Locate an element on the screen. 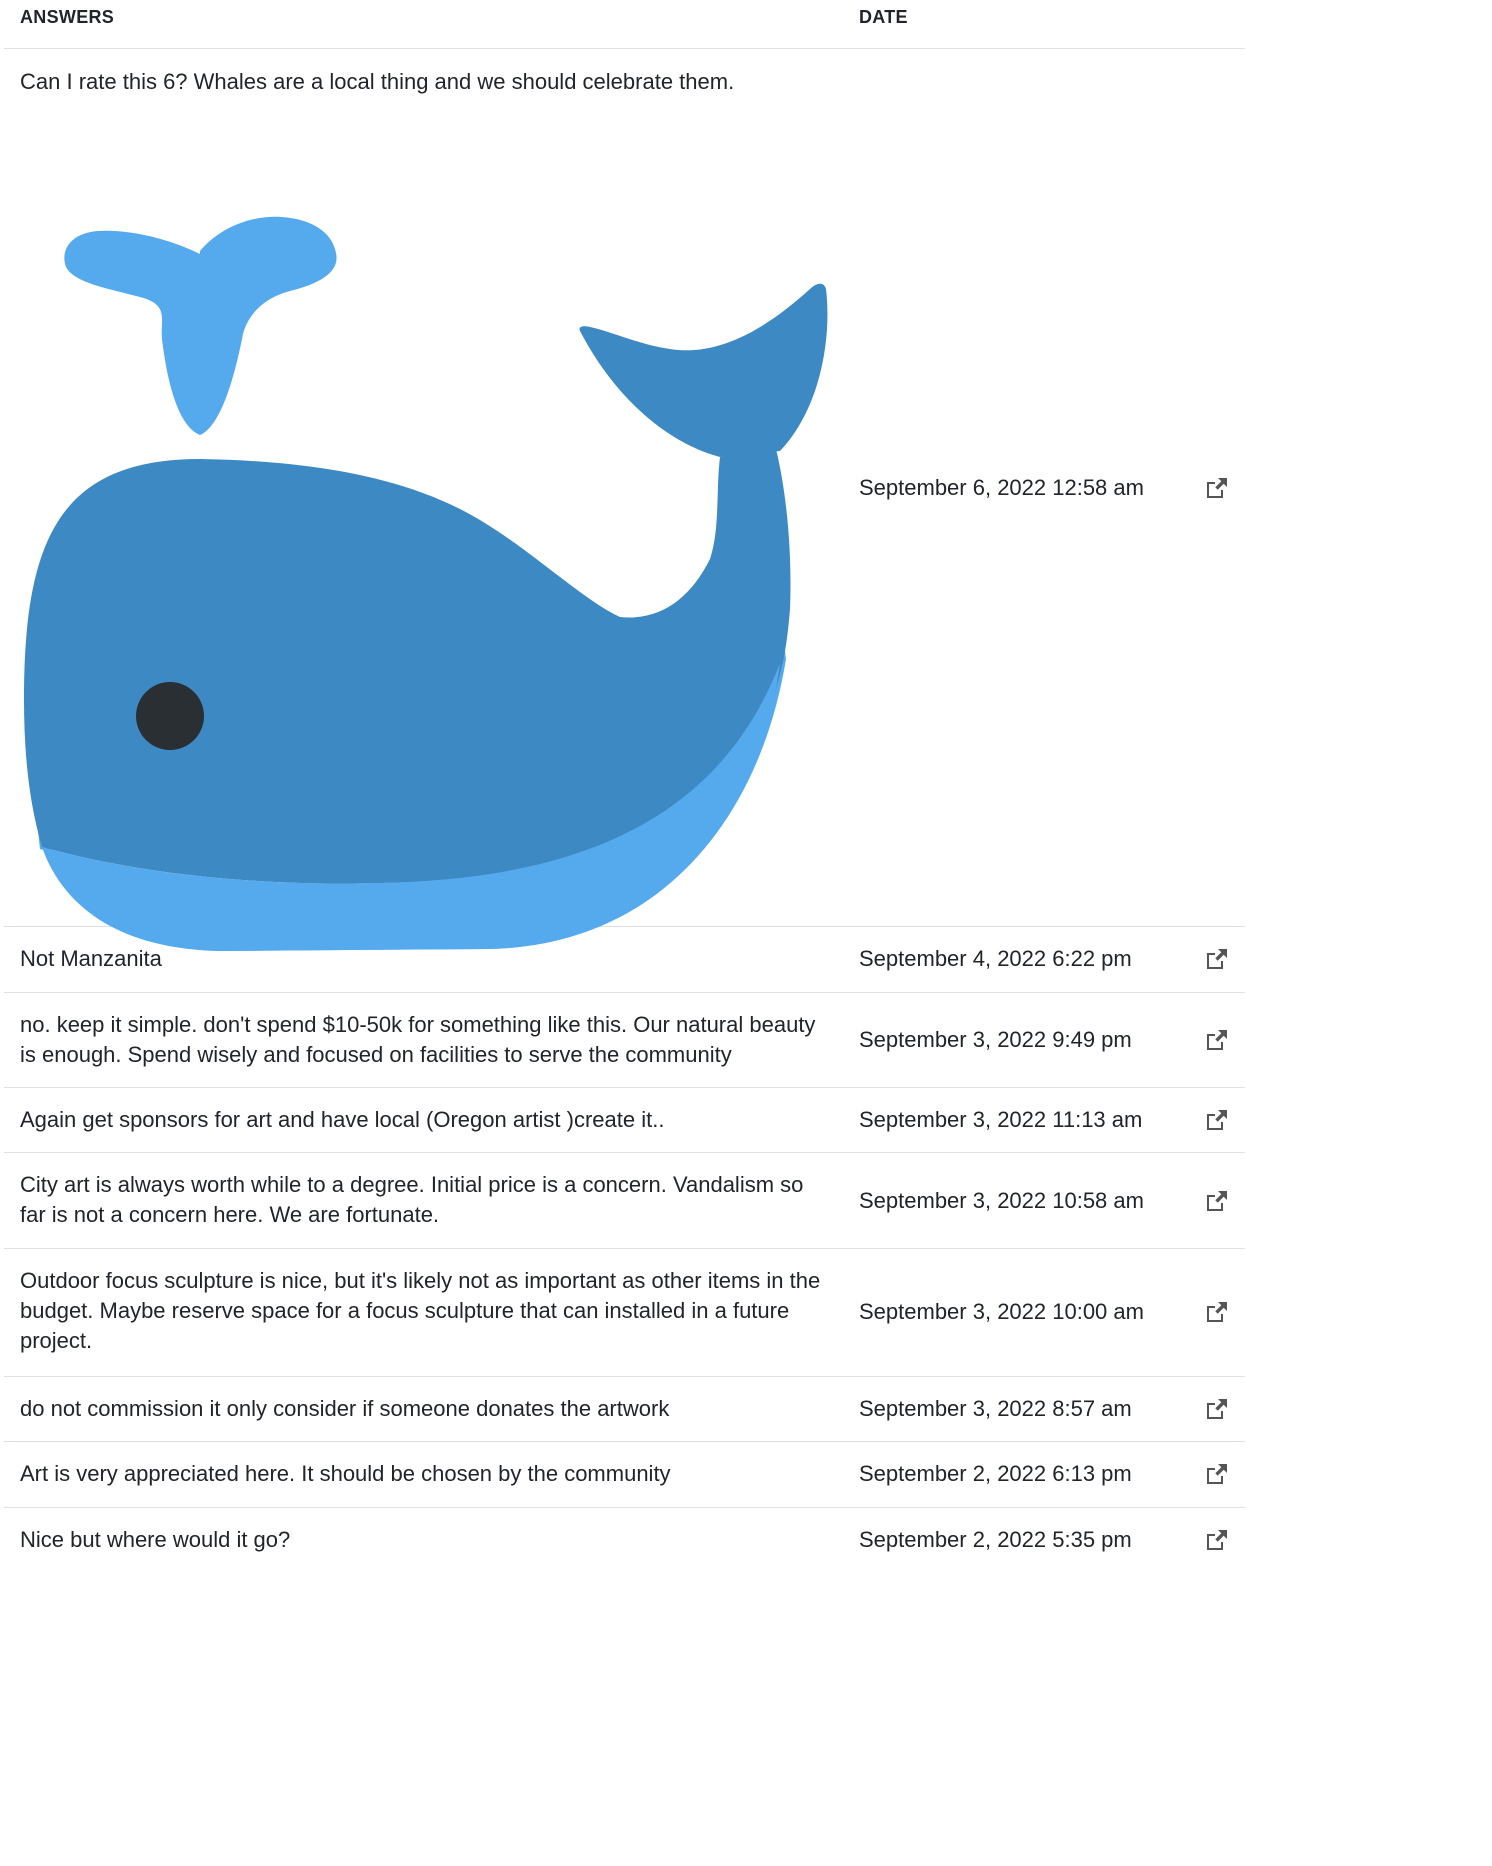  answer-date: September 3, 2022 8:57 am is located at coordinates (995, 1408).